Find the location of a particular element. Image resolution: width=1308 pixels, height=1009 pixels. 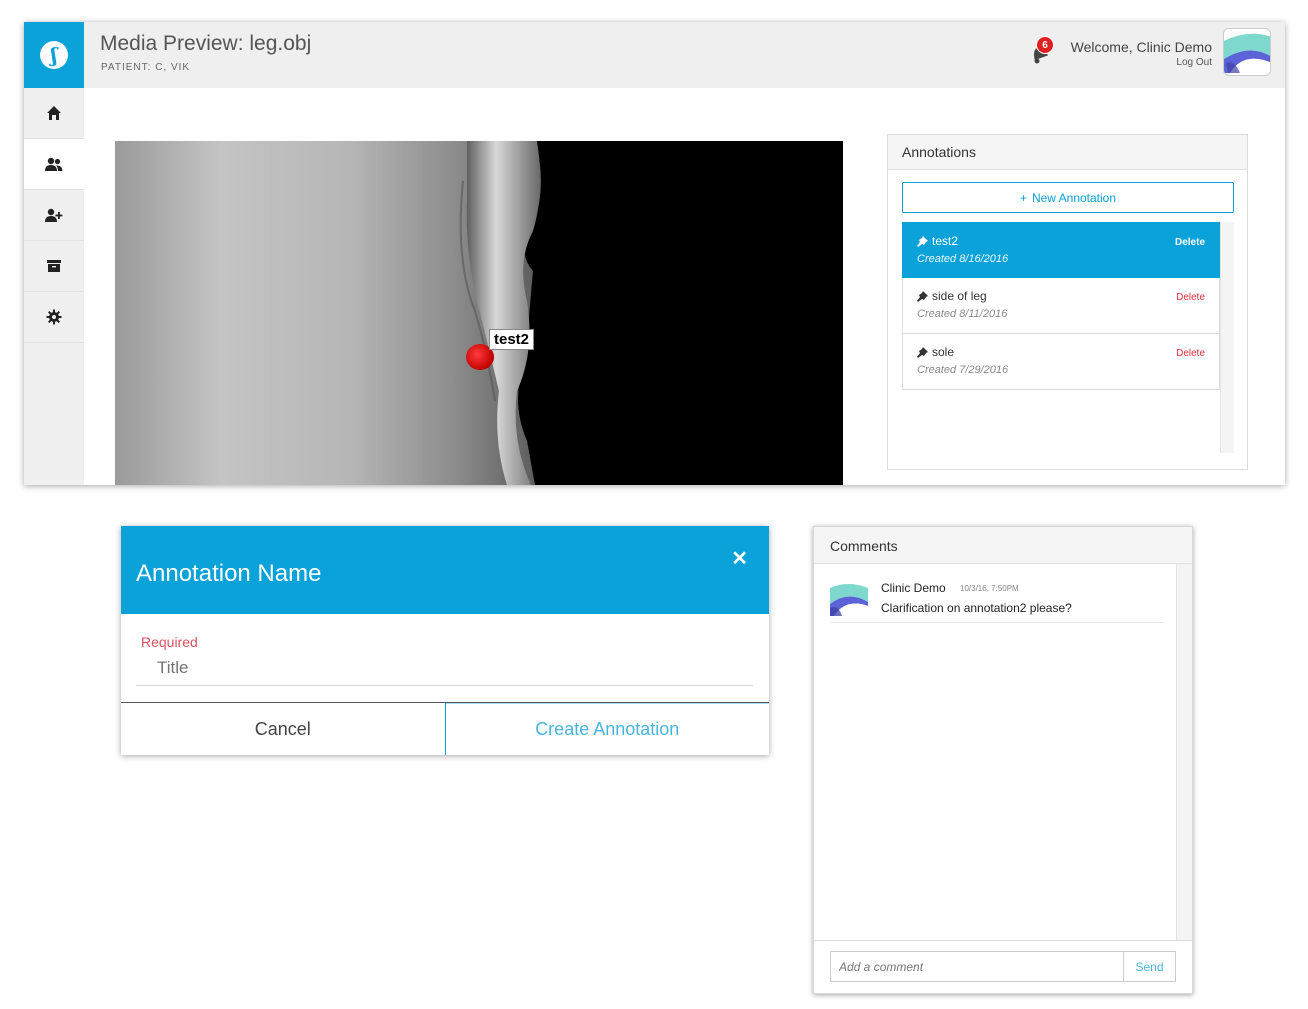

home-icon is located at coordinates (54, 113).